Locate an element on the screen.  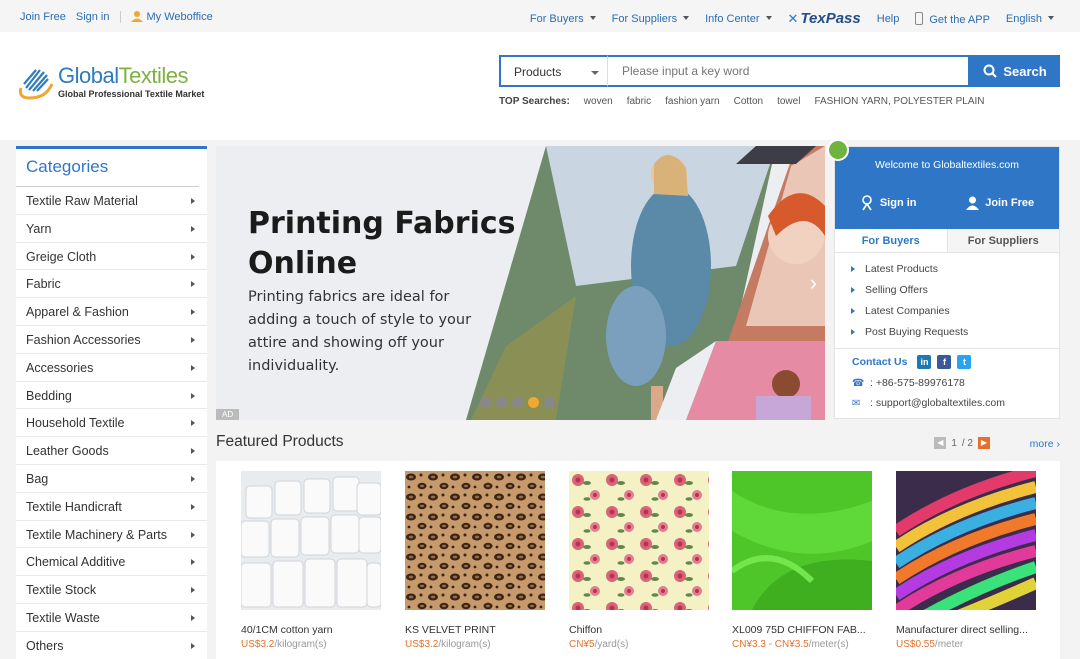
more-link: more › is located at coordinates (1045, 444).